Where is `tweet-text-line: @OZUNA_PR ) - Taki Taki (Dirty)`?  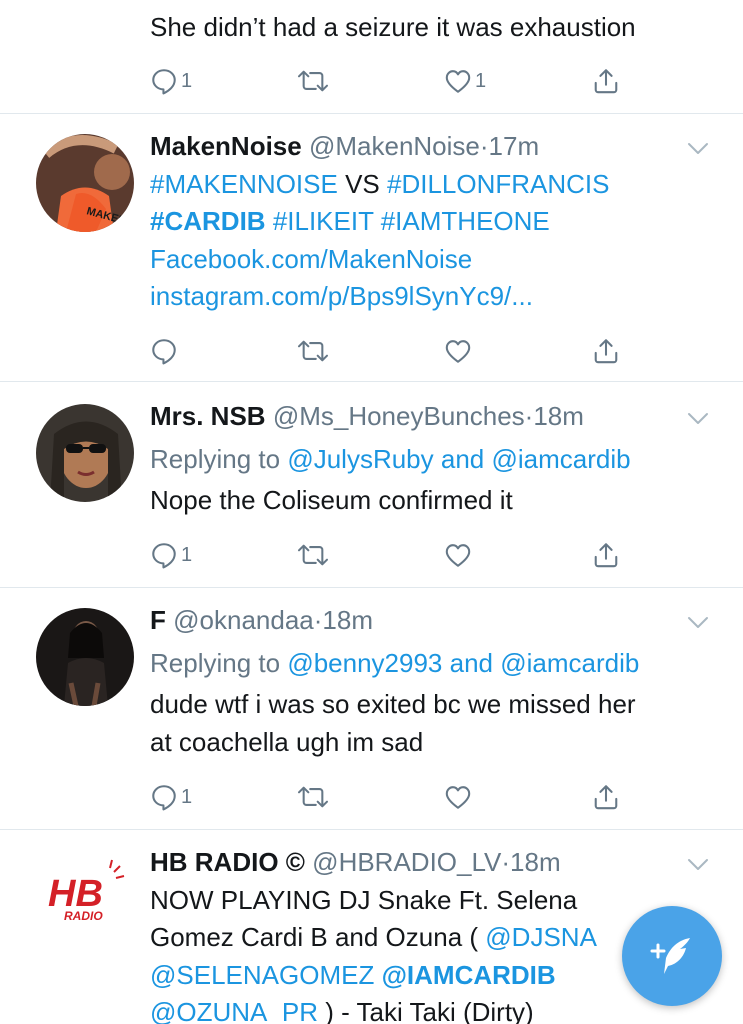 tweet-text-line: @OZUNA_PR ) - Taki Taki (Dirty) is located at coordinates (436, 1009).